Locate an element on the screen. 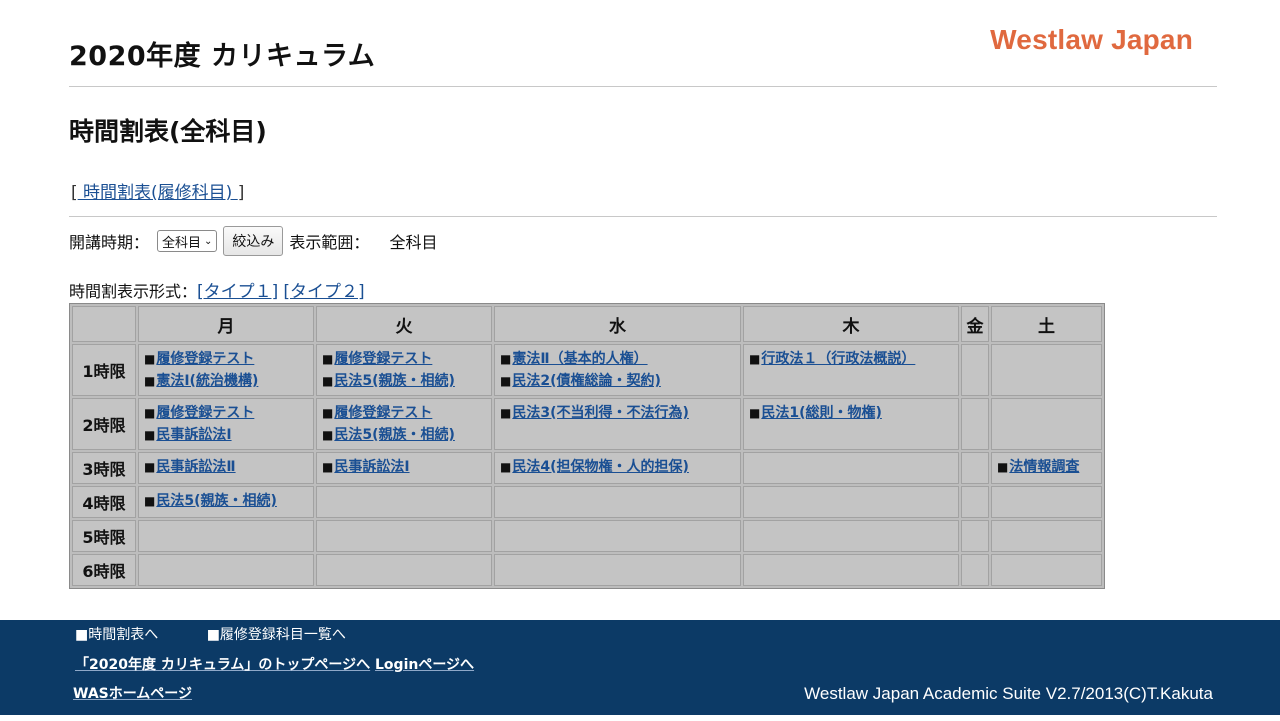 This screenshot has height=721, width=1280. term-label: 開講時期： is located at coordinates (109, 242).